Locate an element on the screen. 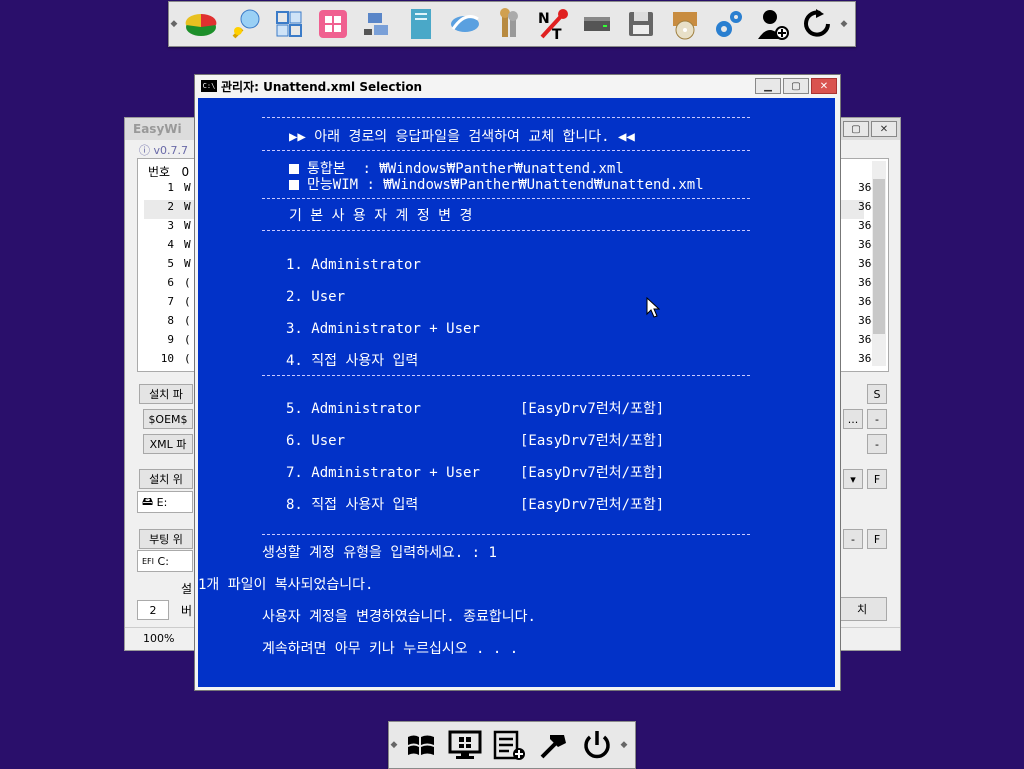  svg-text: N is located at coordinates (544, 19).